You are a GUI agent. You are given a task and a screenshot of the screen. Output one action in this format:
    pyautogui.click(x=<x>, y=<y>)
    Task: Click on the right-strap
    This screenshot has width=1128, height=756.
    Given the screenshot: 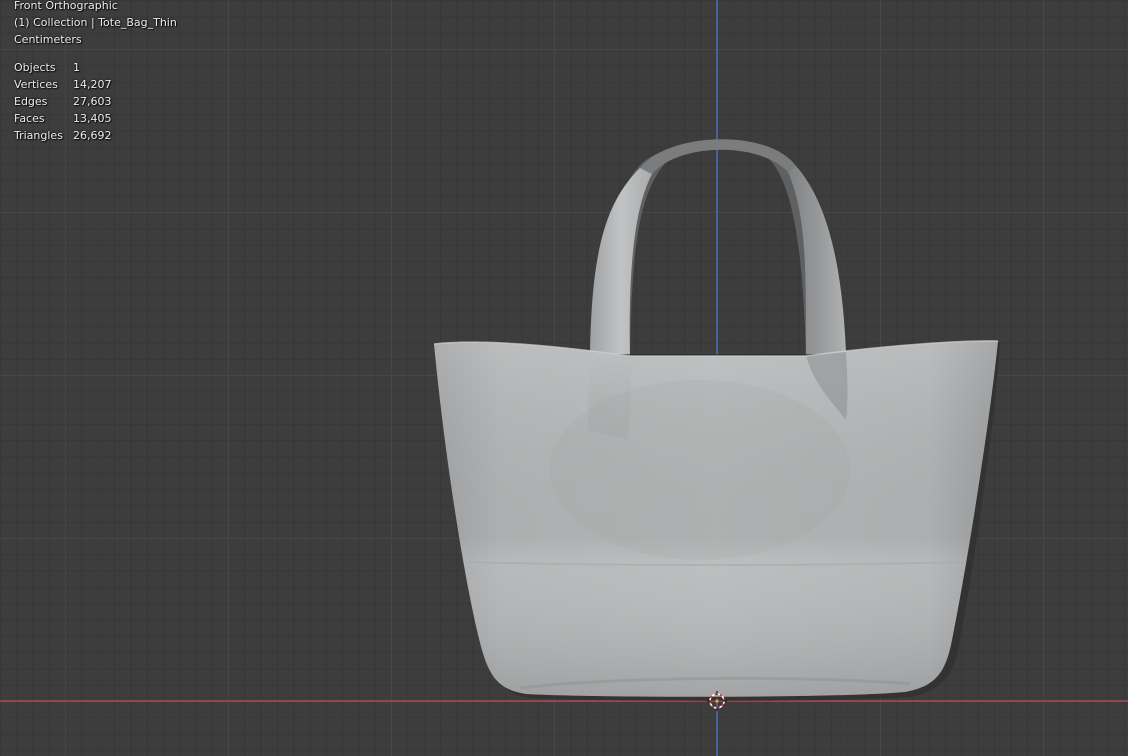 What is the action you would take?
    pyautogui.click(x=817, y=261)
    